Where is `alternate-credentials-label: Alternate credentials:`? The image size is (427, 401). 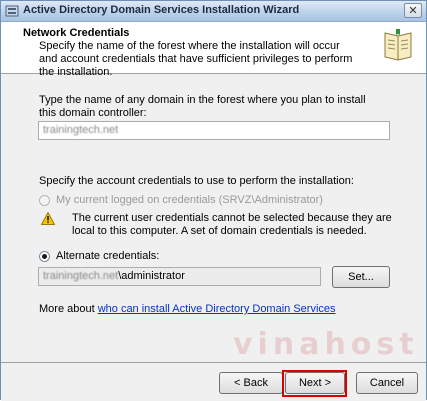 alternate-credentials-label: Alternate credentials: is located at coordinates (108, 256).